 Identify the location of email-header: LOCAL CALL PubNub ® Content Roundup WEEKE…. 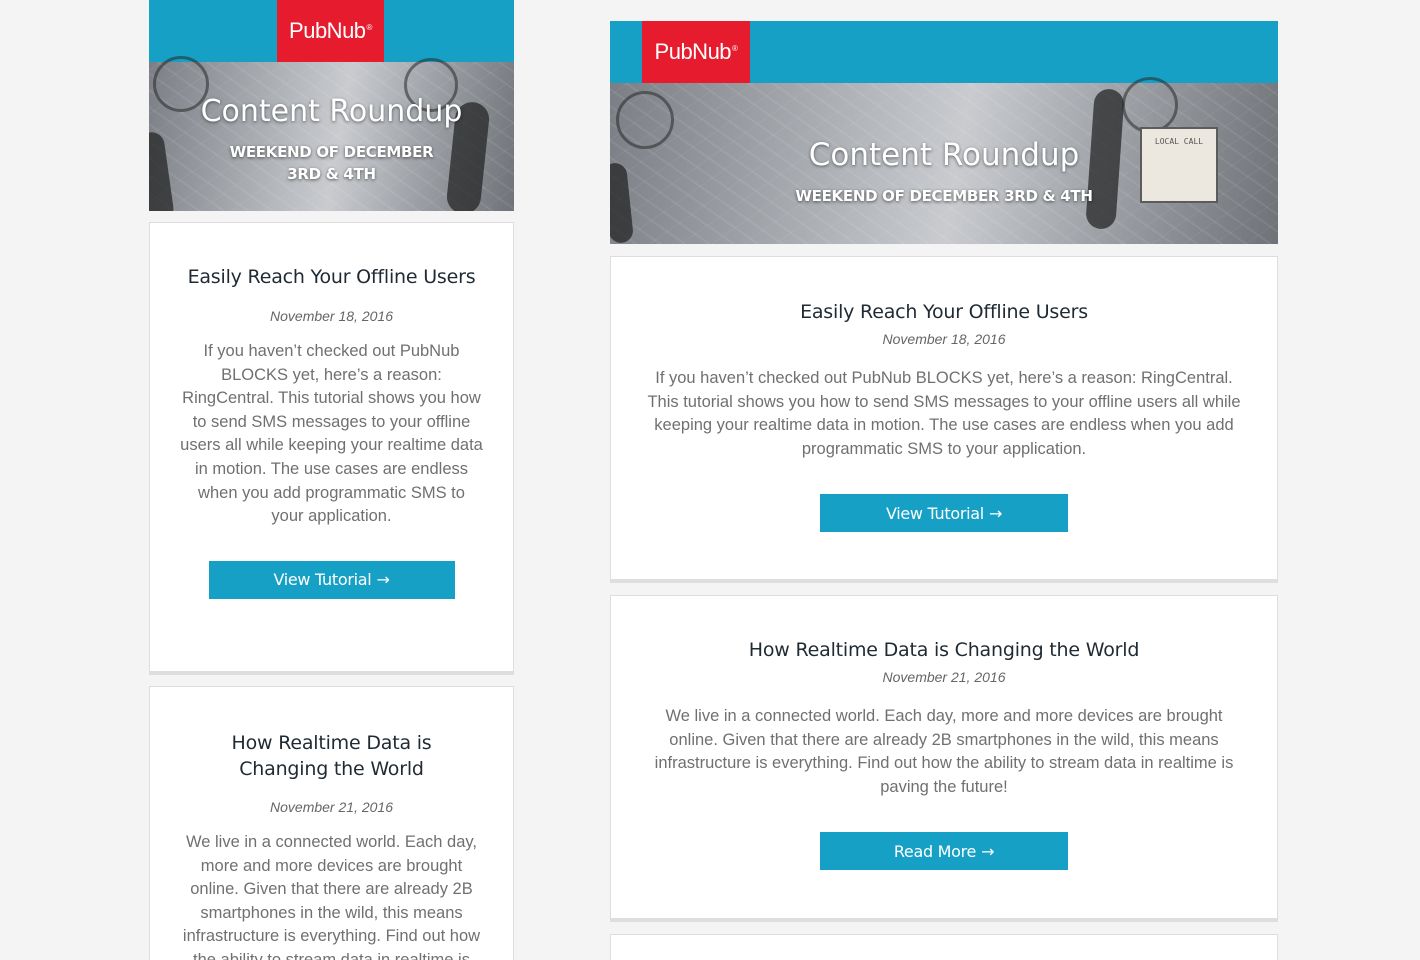
(944, 132).